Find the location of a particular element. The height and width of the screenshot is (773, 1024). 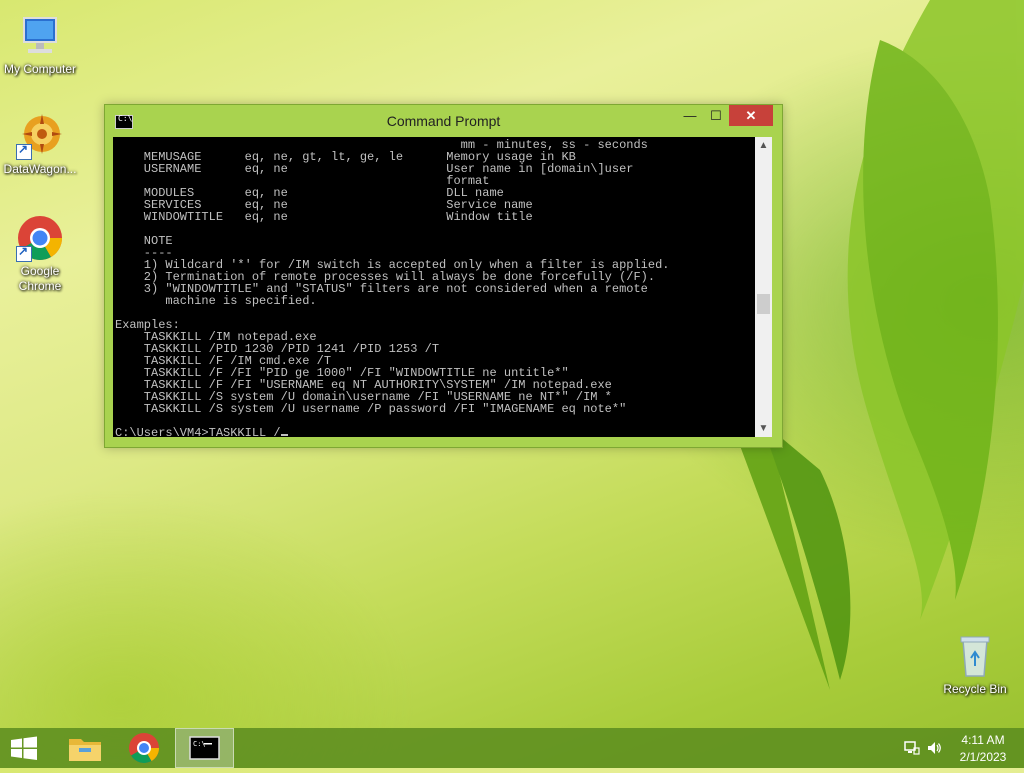

svg-text: C:\ is located at coordinates (199, 744).